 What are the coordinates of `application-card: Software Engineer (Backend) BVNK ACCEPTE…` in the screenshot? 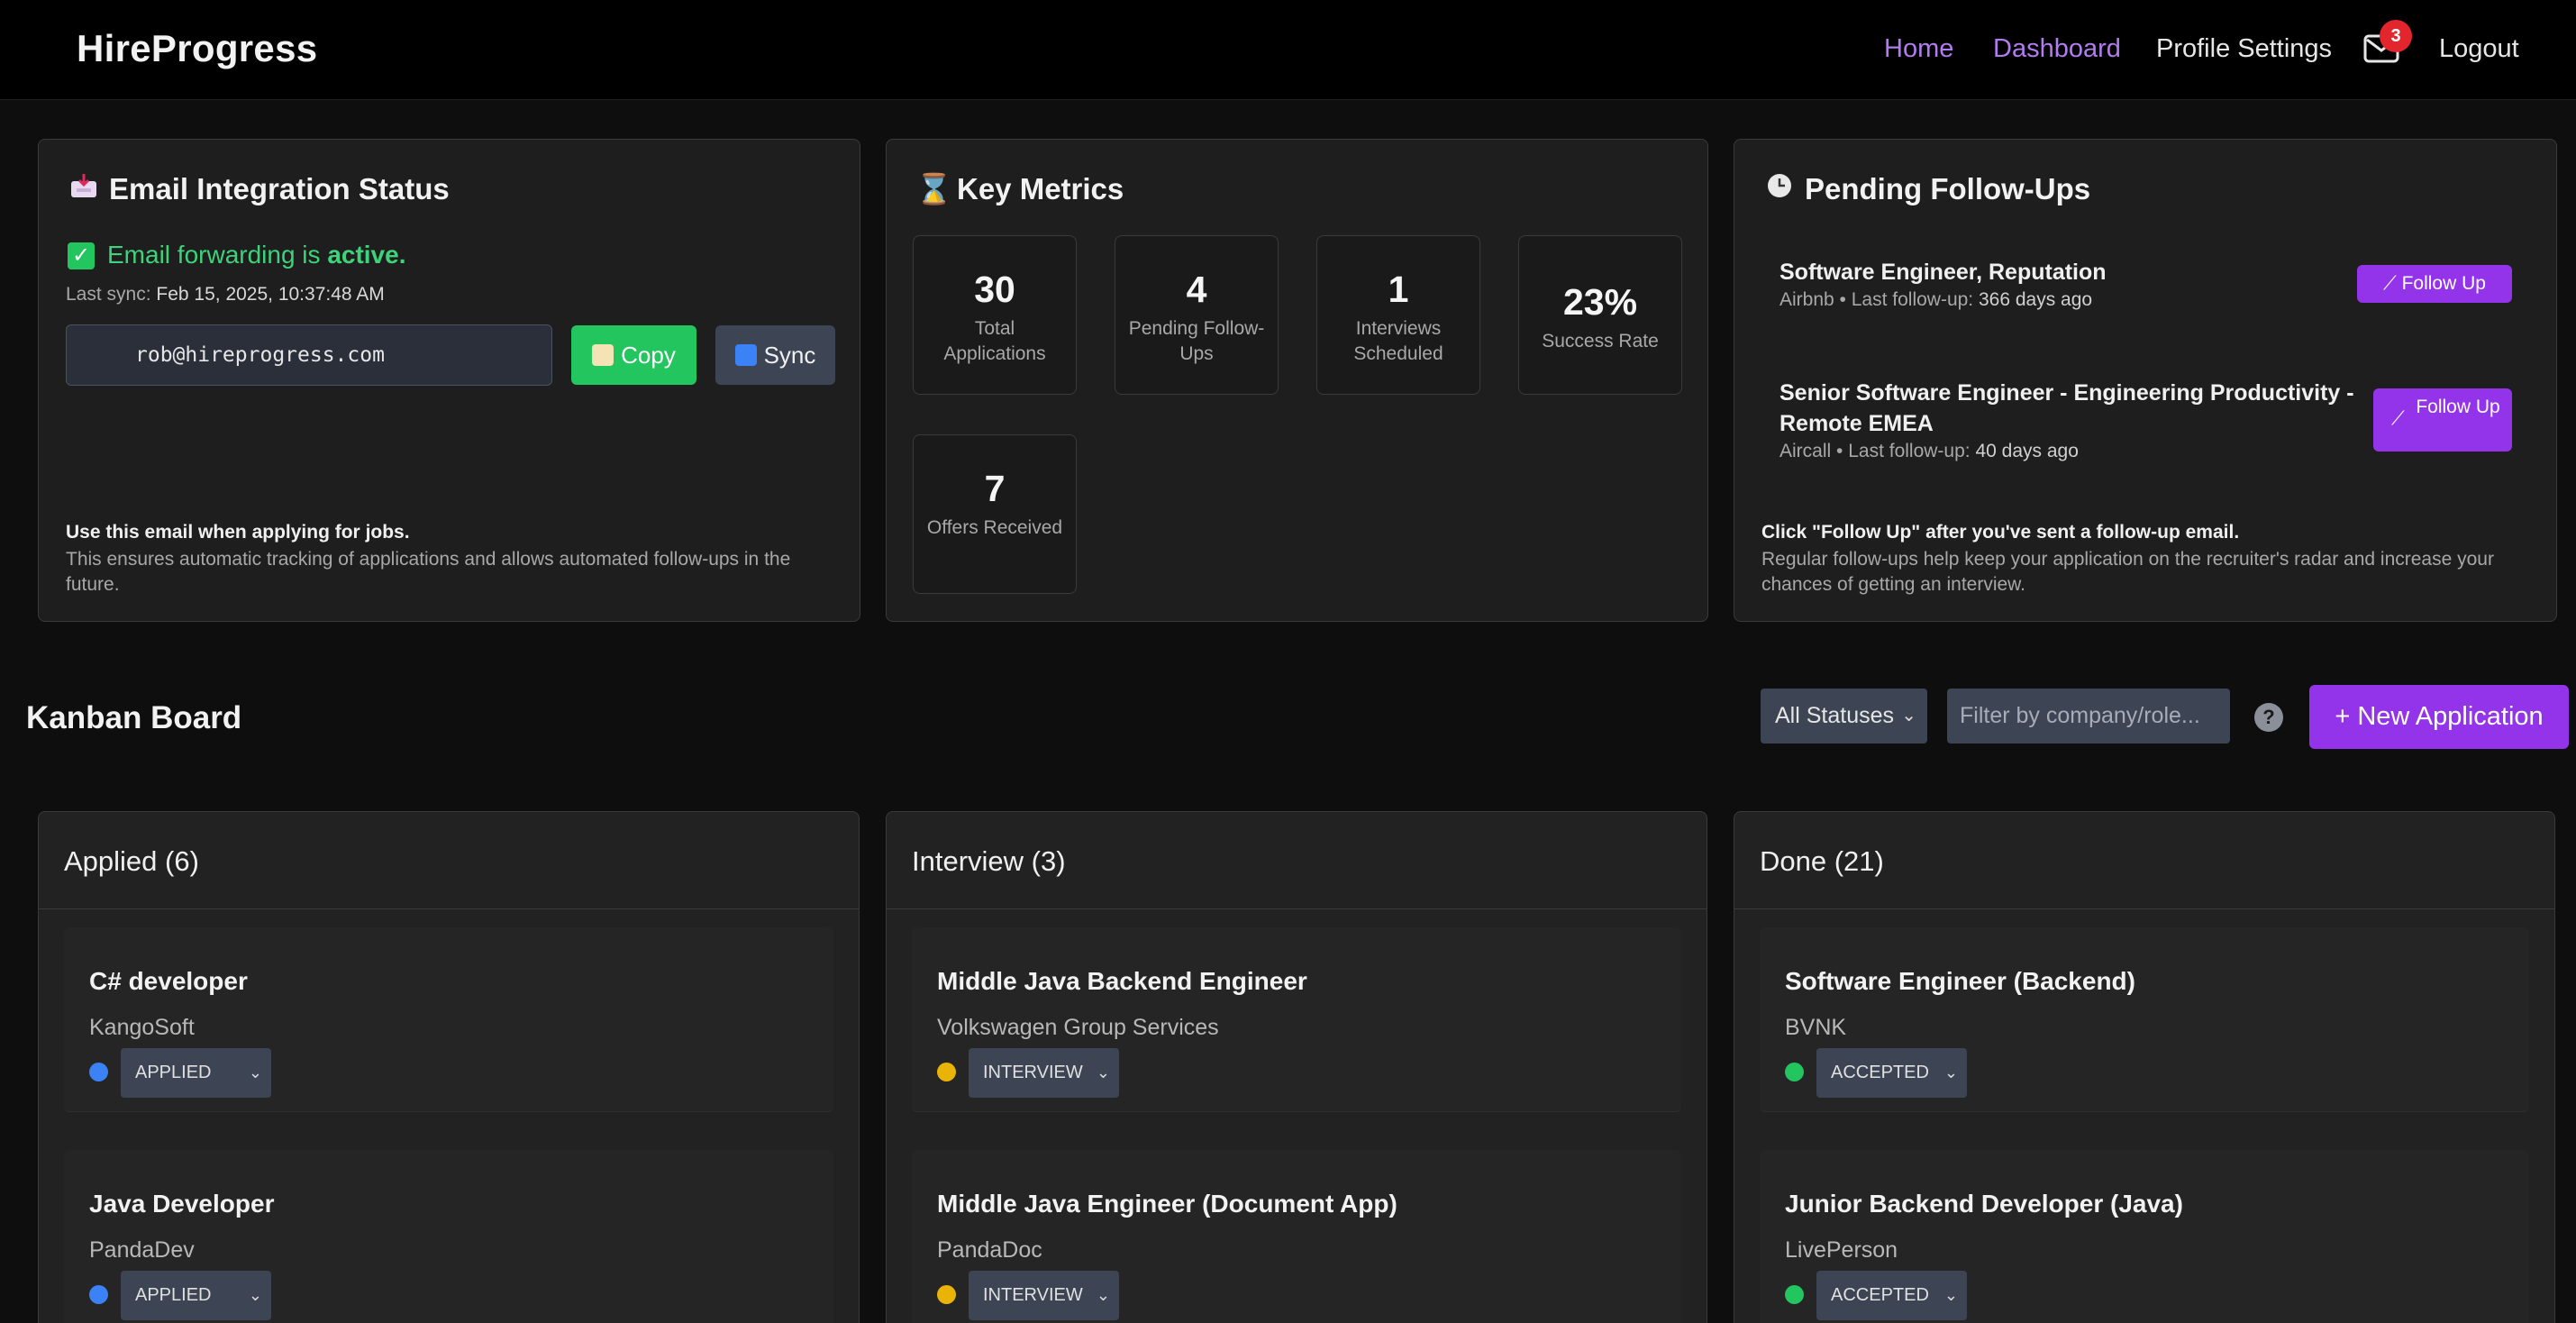 It's located at (2144, 1019).